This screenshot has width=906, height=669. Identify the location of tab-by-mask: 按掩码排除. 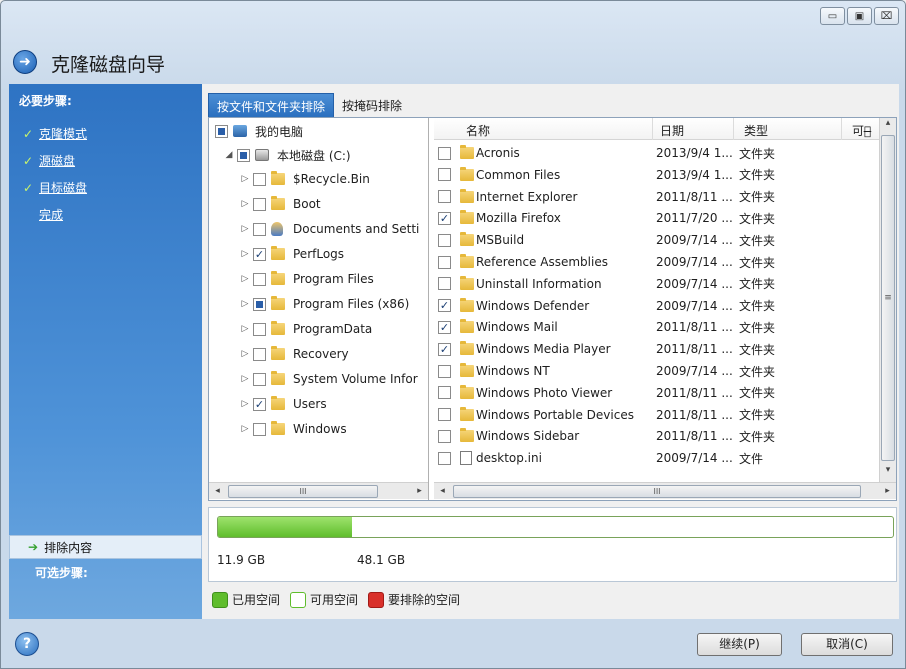
(372, 105).